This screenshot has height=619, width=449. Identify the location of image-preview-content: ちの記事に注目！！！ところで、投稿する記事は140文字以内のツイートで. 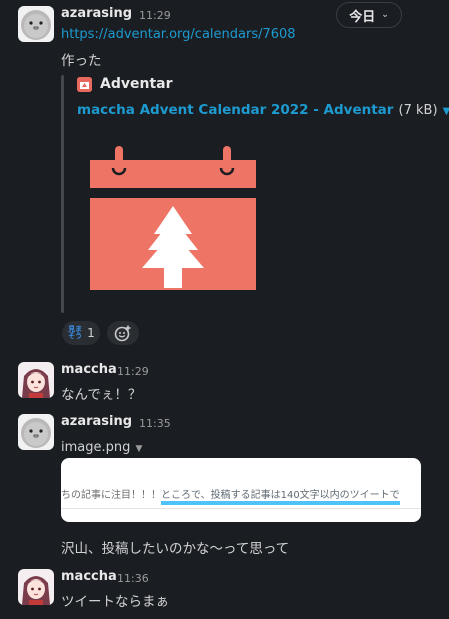
(241, 495).